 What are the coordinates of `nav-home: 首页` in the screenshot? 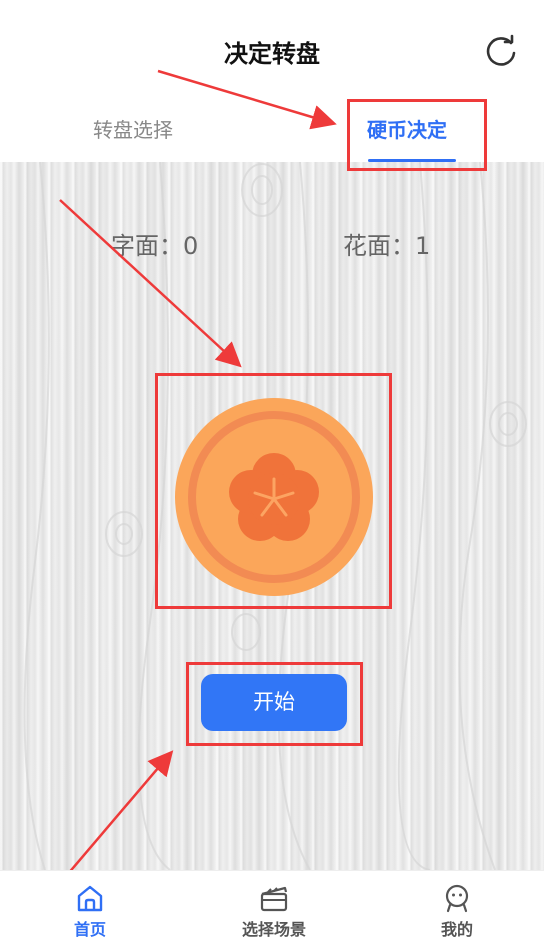 It's located at (90, 910).